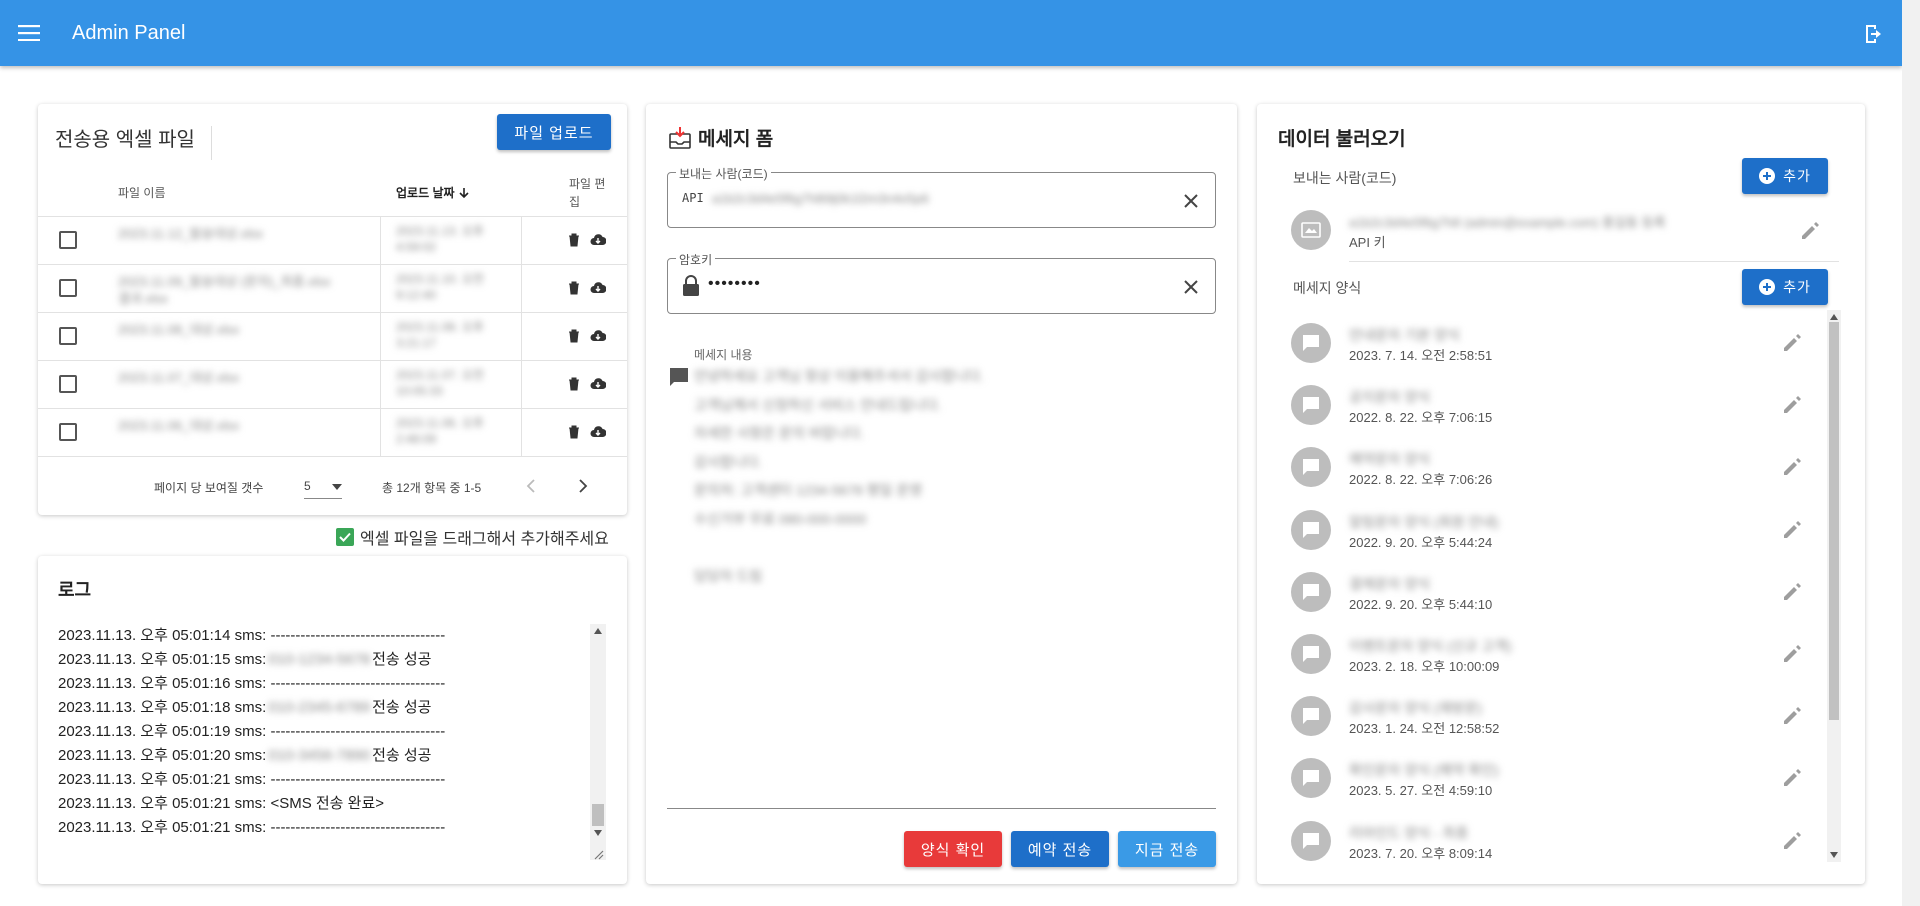  I want to click on template-date: 2023. 5. 27. 오전 4:59:10, so click(1421, 791).